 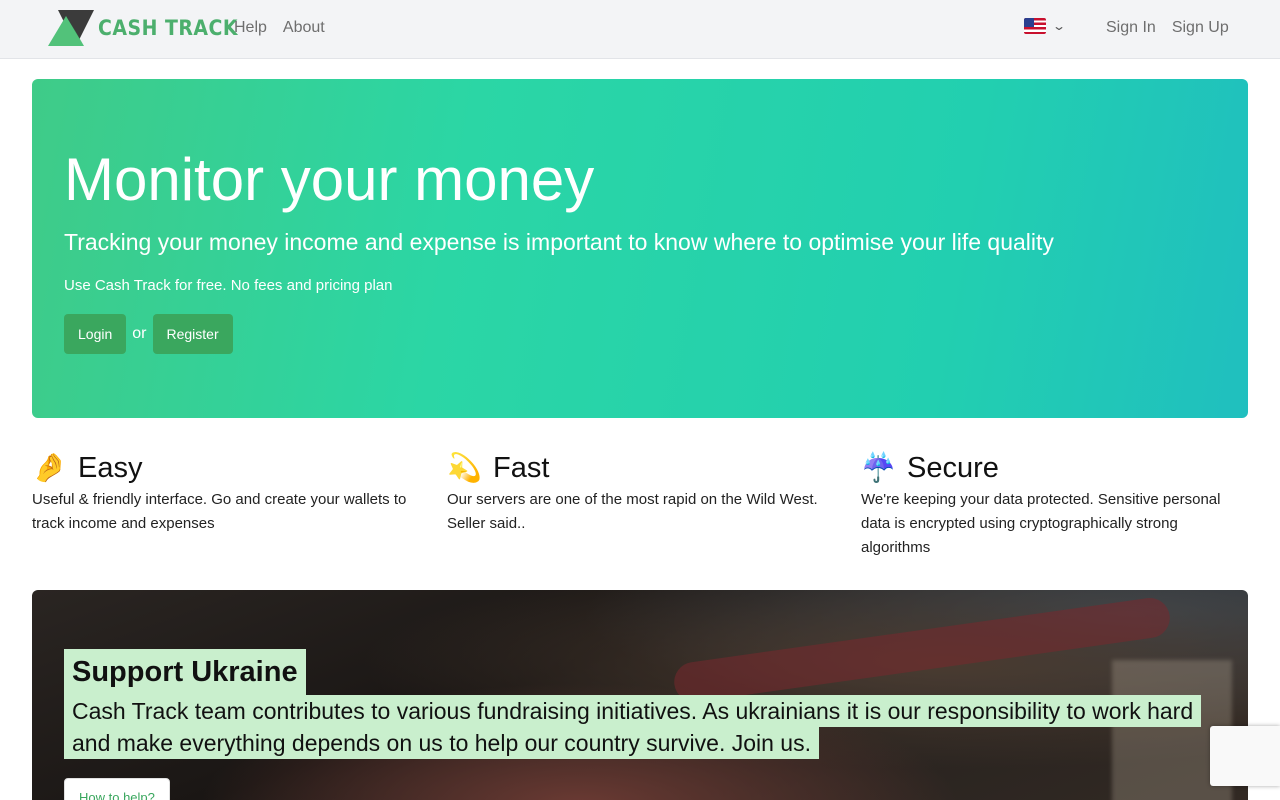 I want to click on umbrella-icon: ☔️, so click(x=878, y=467).